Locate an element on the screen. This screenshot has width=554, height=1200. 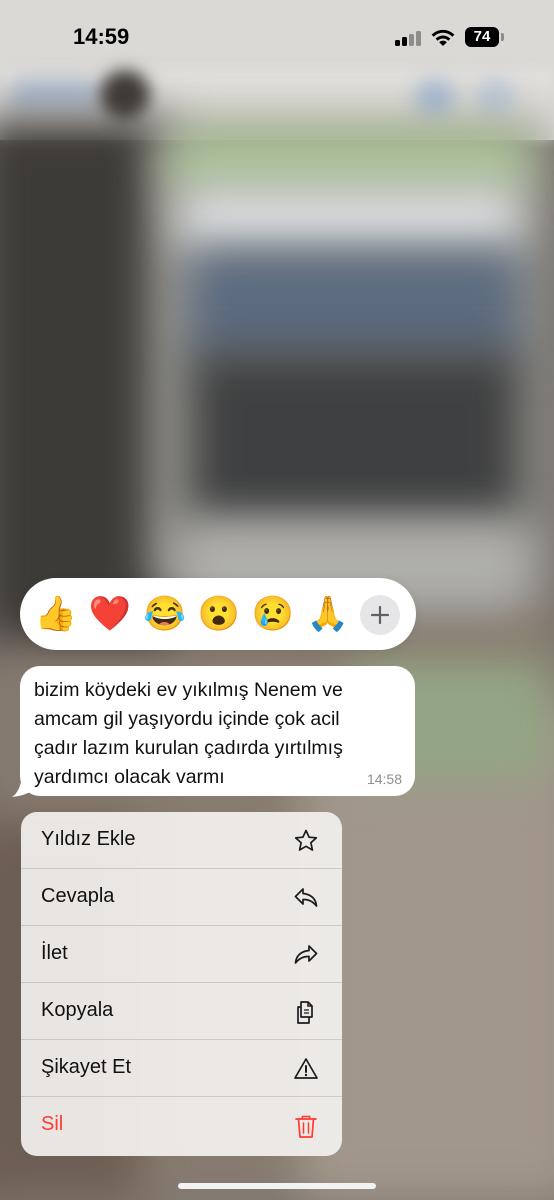
menu-item-reply: Cevapla is located at coordinates (181, 897).